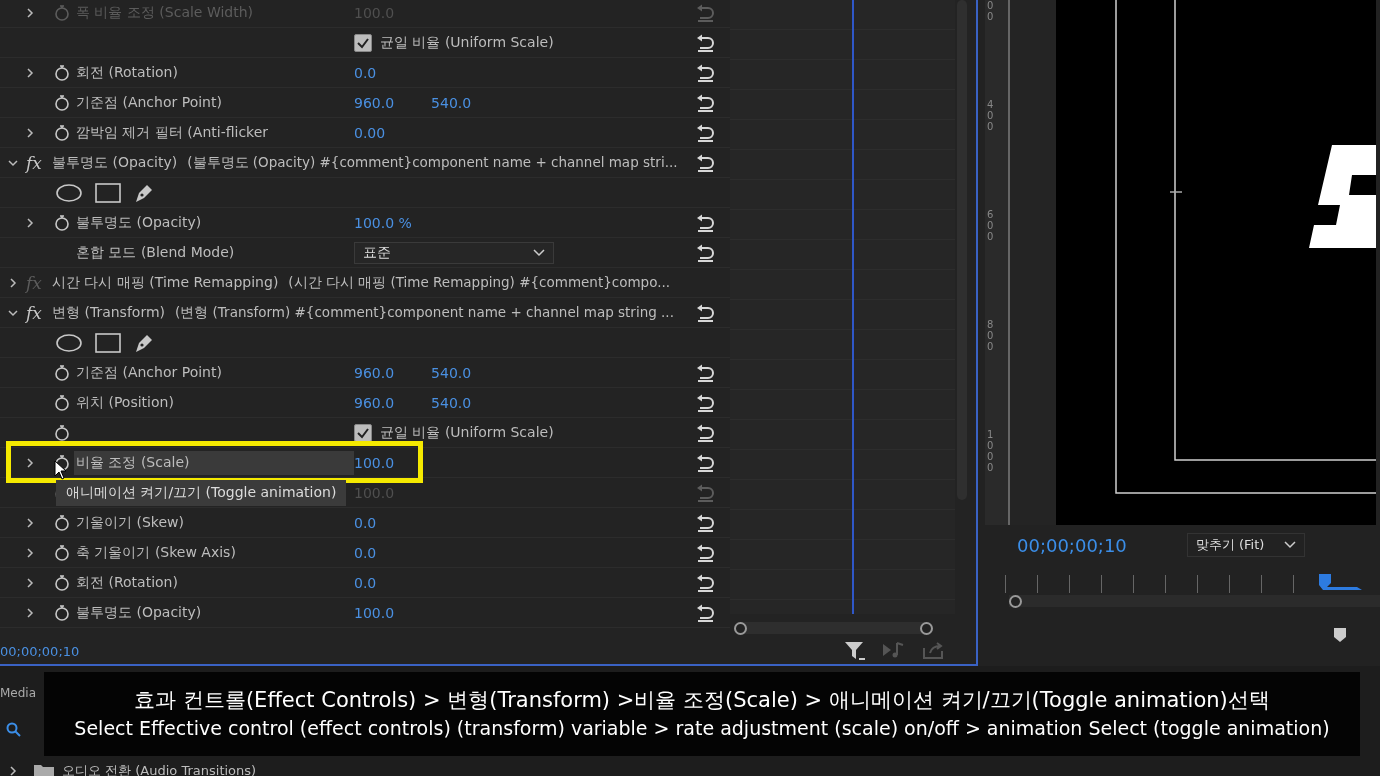 This screenshot has width=1380, height=776. I want to click on property-label: 기울이기 (Skew), so click(130, 522).